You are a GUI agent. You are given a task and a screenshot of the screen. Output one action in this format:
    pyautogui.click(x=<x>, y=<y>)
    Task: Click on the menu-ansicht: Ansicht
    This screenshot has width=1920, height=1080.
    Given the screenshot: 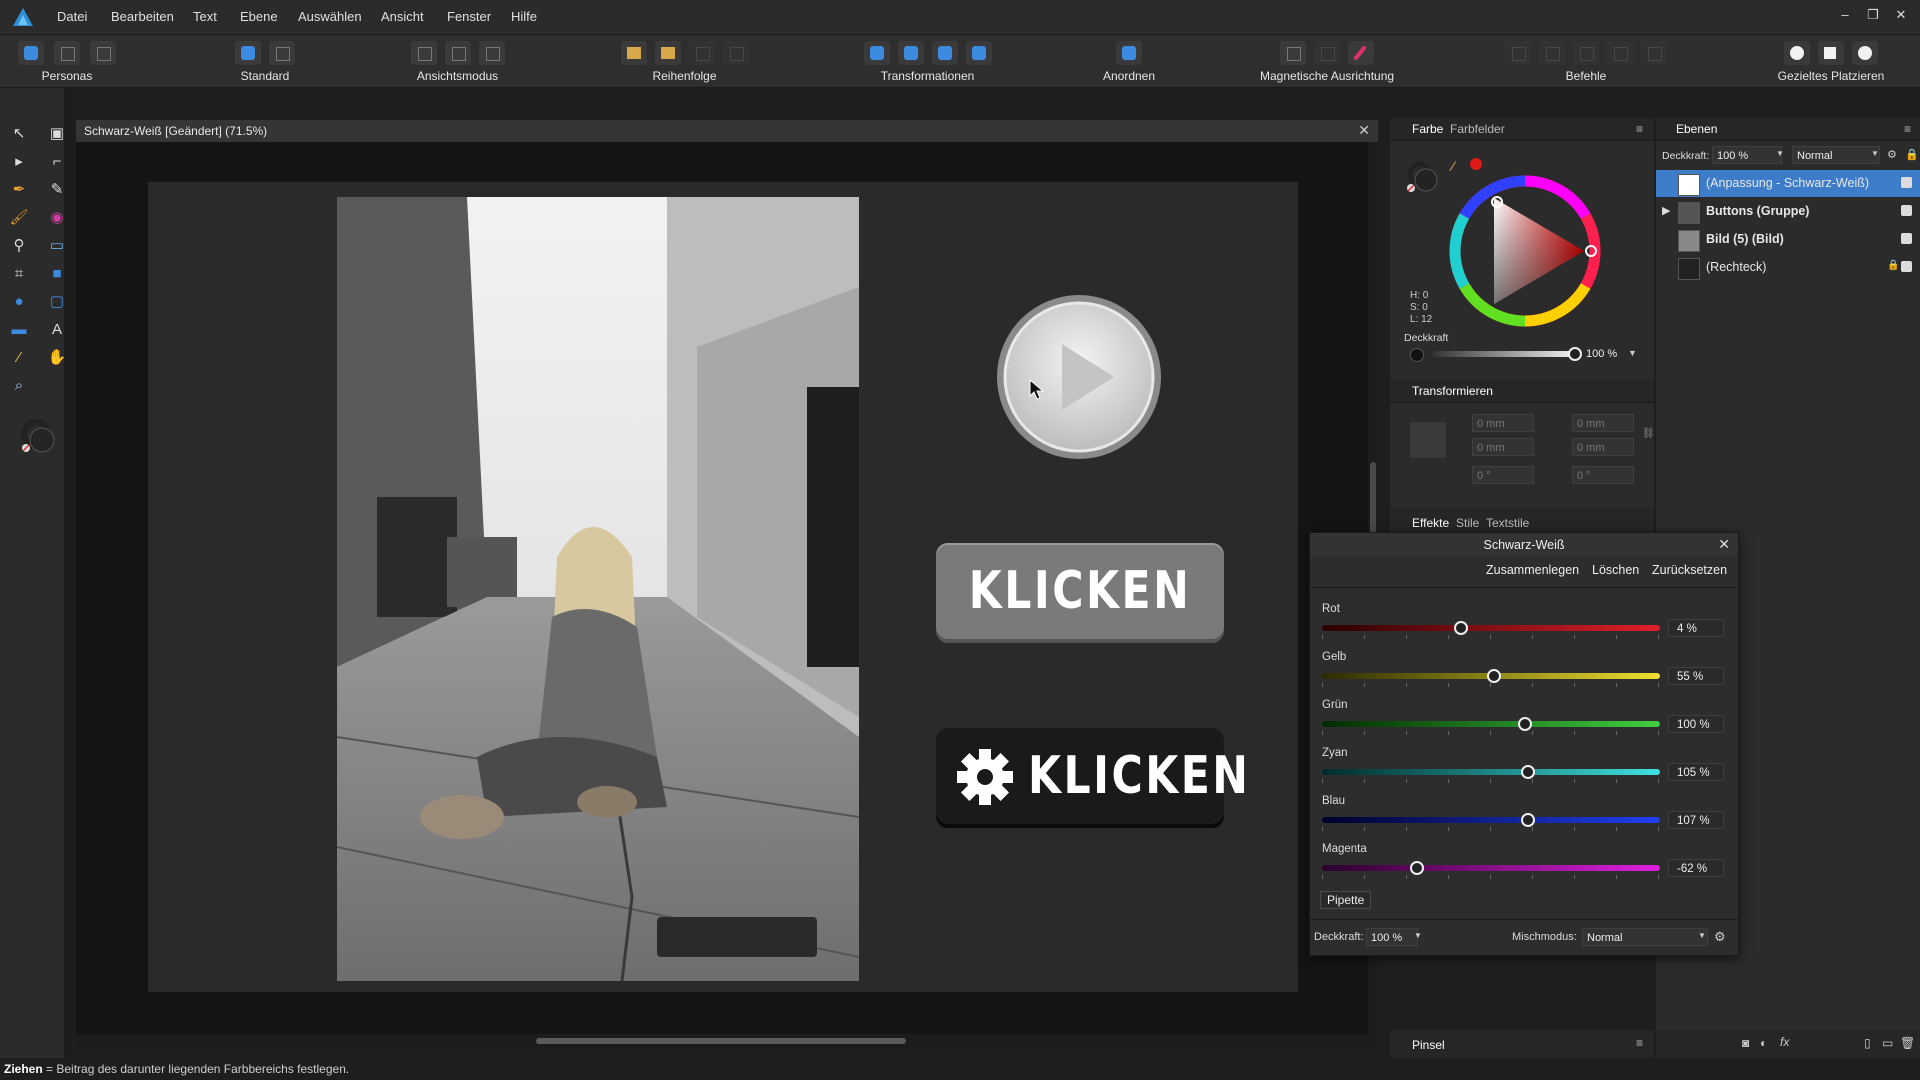 What is the action you would take?
    pyautogui.click(x=402, y=17)
    